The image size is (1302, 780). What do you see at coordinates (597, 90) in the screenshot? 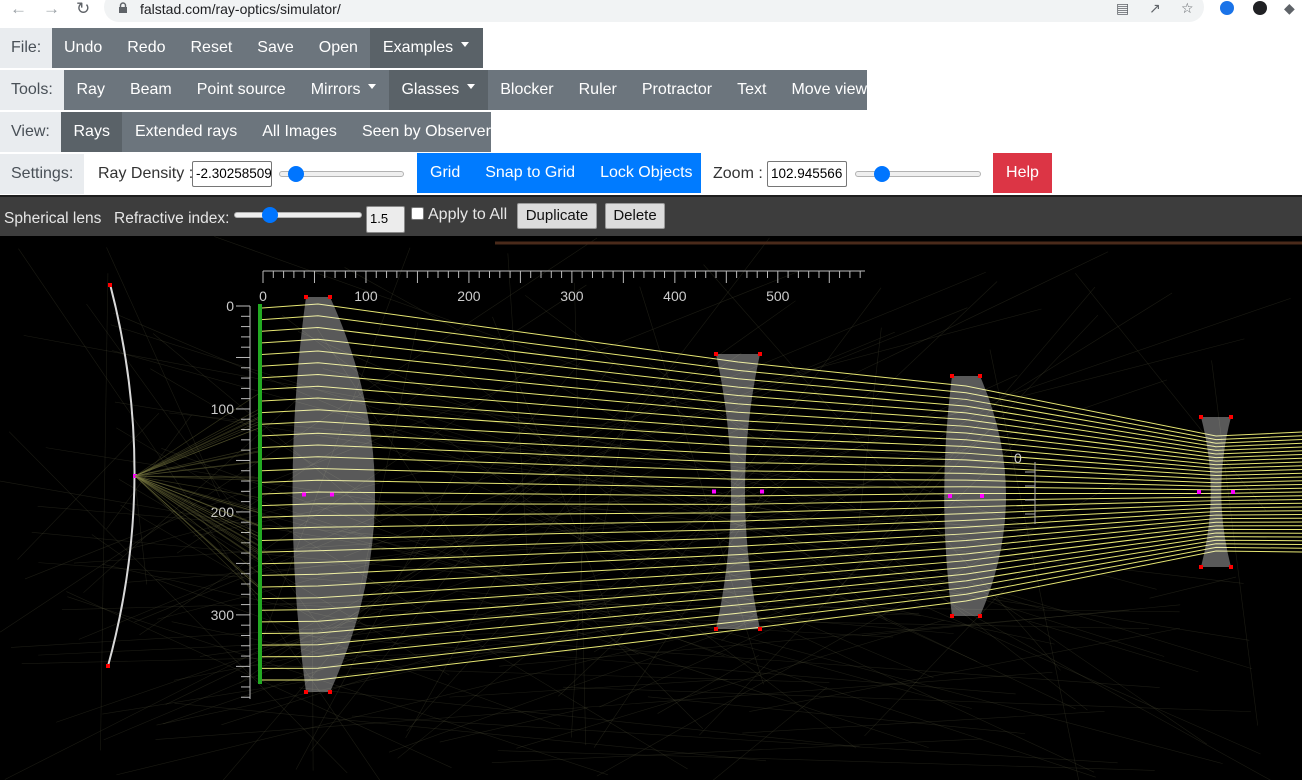
I see `ruler-tool-button: Ruler` at bounding box center [597, 90].